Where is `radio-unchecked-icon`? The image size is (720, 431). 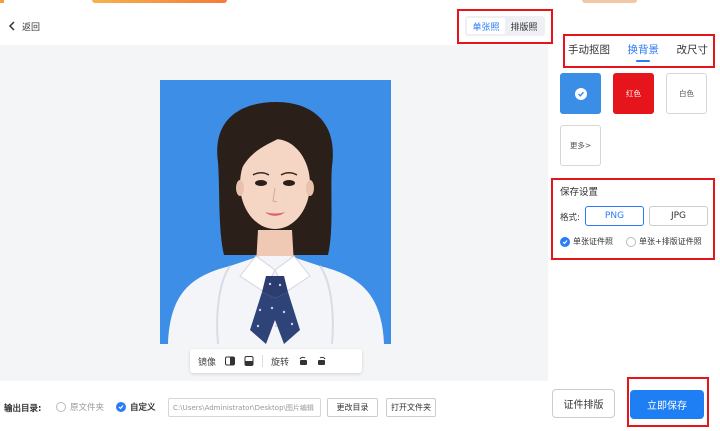
radio-unchecked-icon is located at coordinates (61, 407).